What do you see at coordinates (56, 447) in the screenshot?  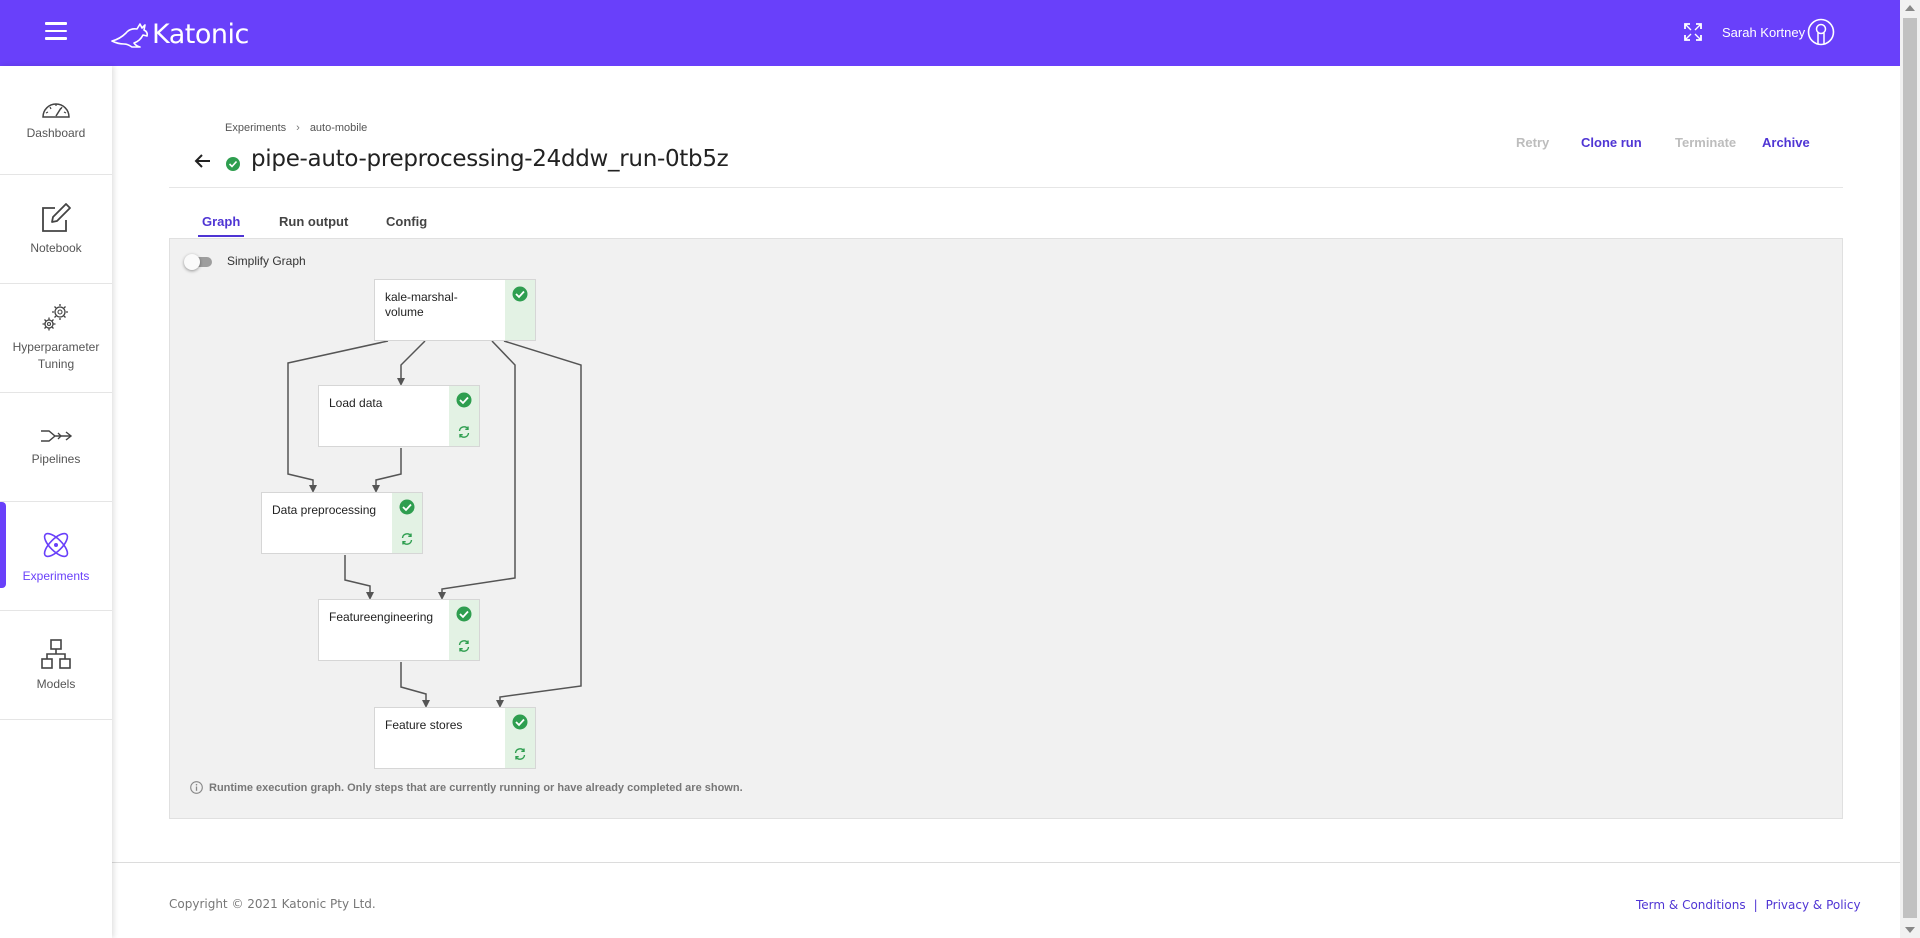 I see `sidebar-item-pipelines: Pipelines` at bounding box center [56, 447].